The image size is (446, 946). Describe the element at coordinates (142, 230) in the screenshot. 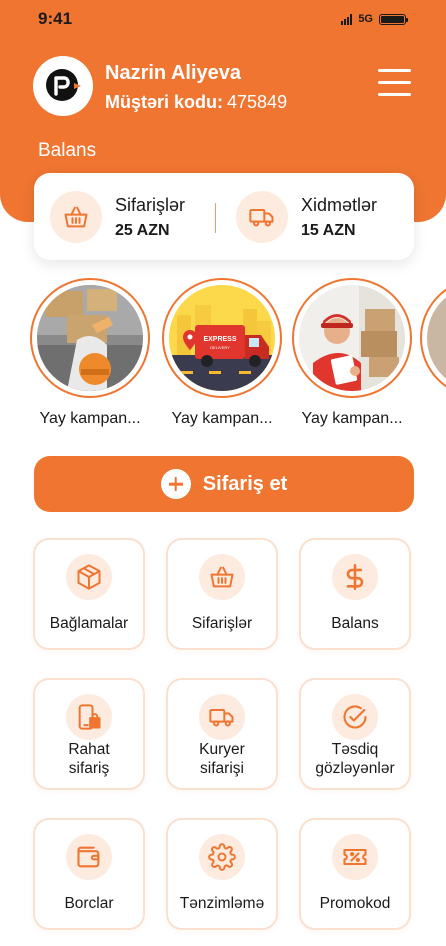

I see `balance-orders-amount: 25 AZN` at that location.